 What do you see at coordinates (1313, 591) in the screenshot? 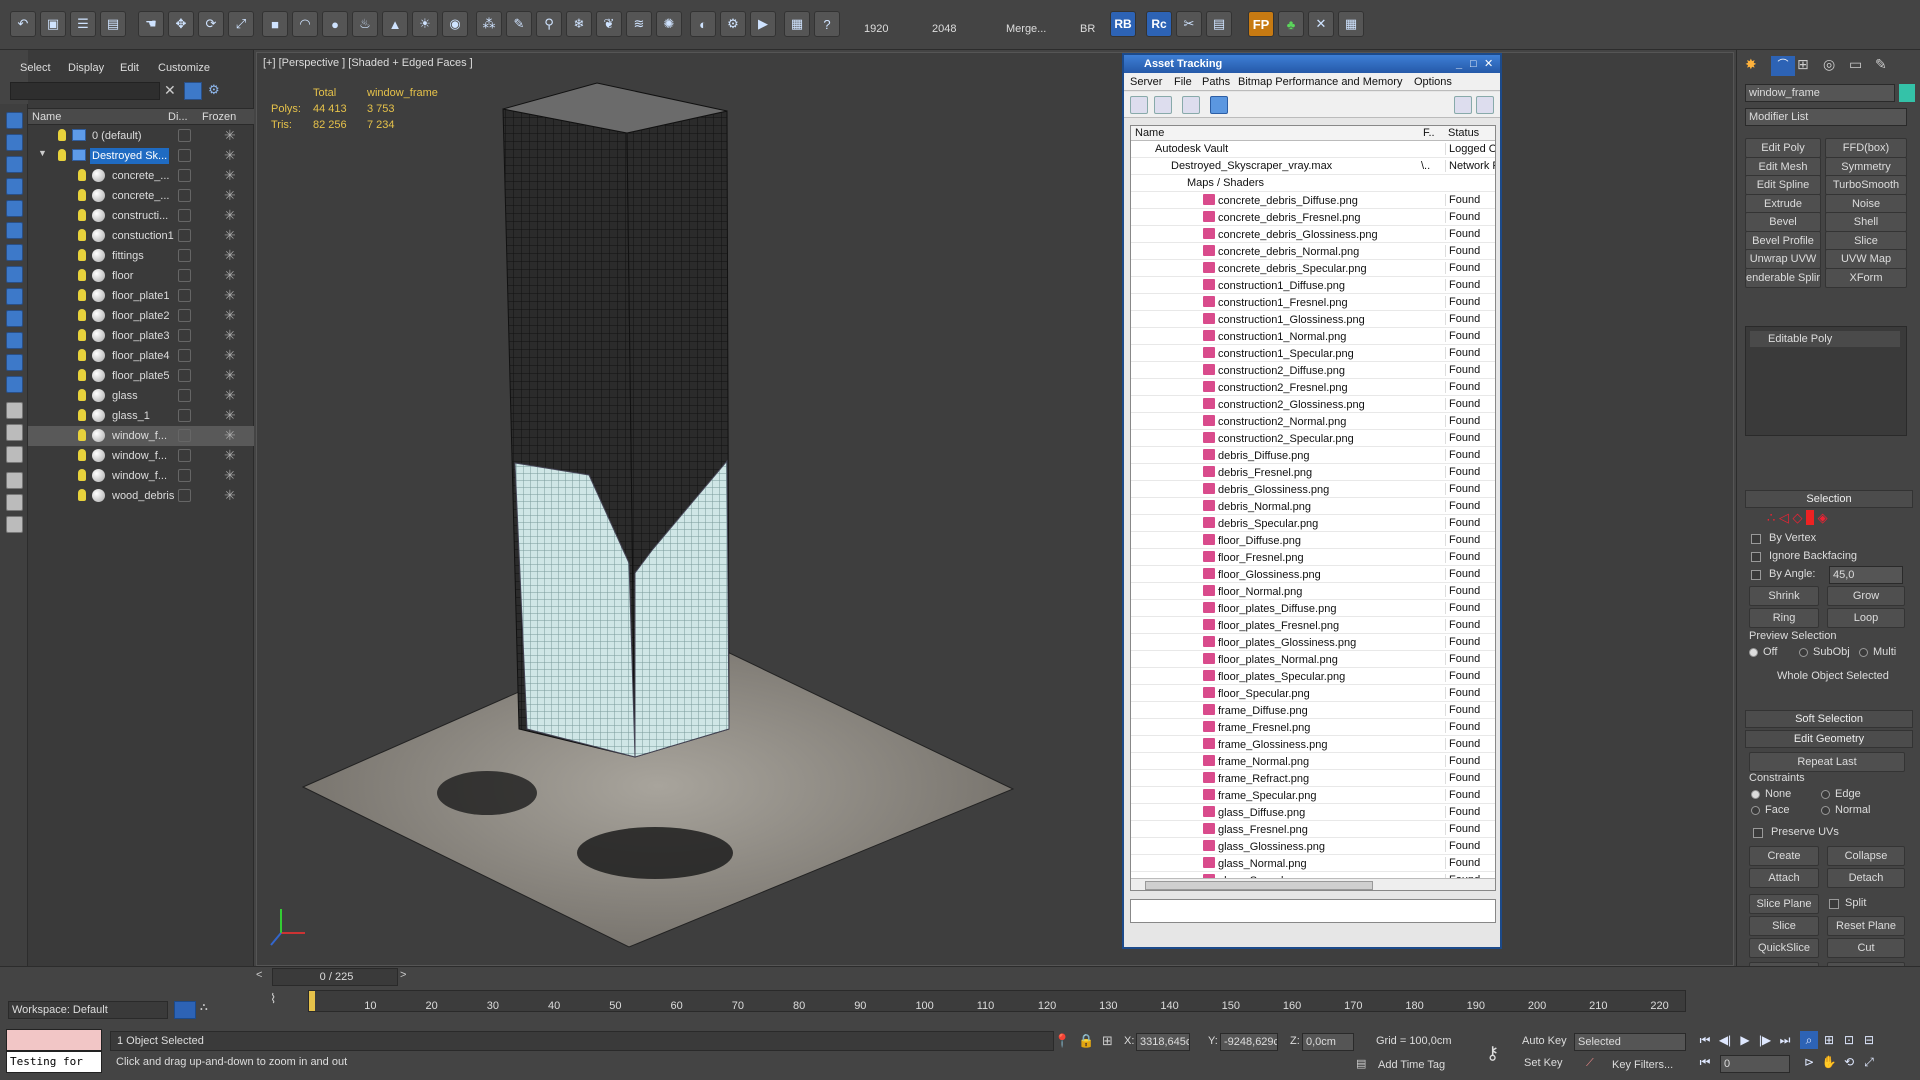
I see `asset-file-row: floor_Normal.png Found` at bounding box center [1313, 591].